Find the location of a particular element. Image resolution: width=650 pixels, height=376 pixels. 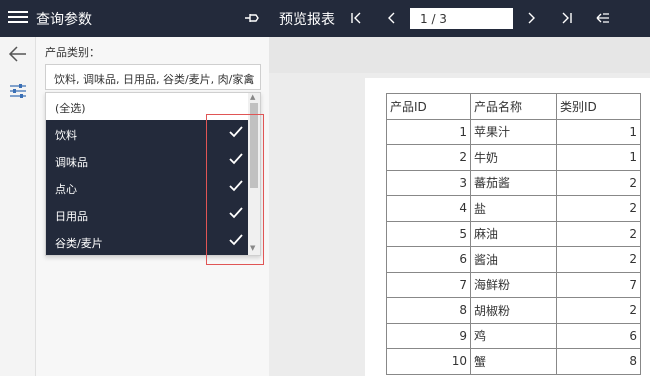

table-row: 6 酱油 2 is located at coordinates (513, 259).